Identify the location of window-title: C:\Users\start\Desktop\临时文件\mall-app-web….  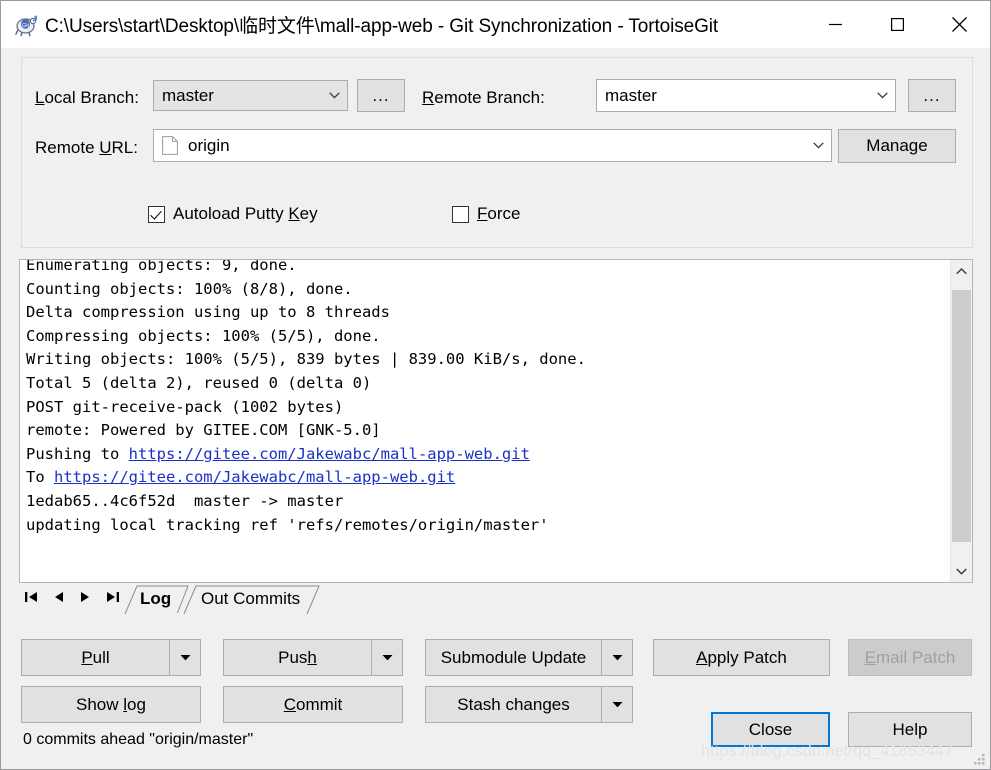
(382, 26).